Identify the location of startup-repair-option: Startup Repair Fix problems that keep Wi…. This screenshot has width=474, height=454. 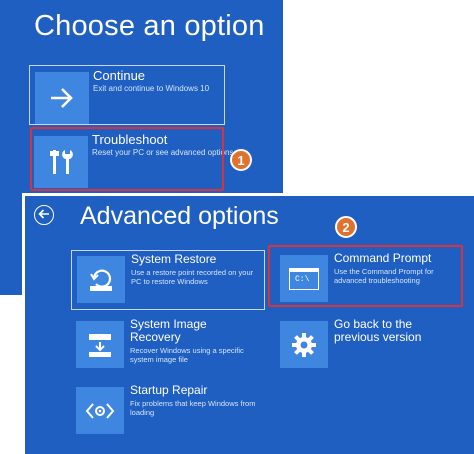
(168, 412).